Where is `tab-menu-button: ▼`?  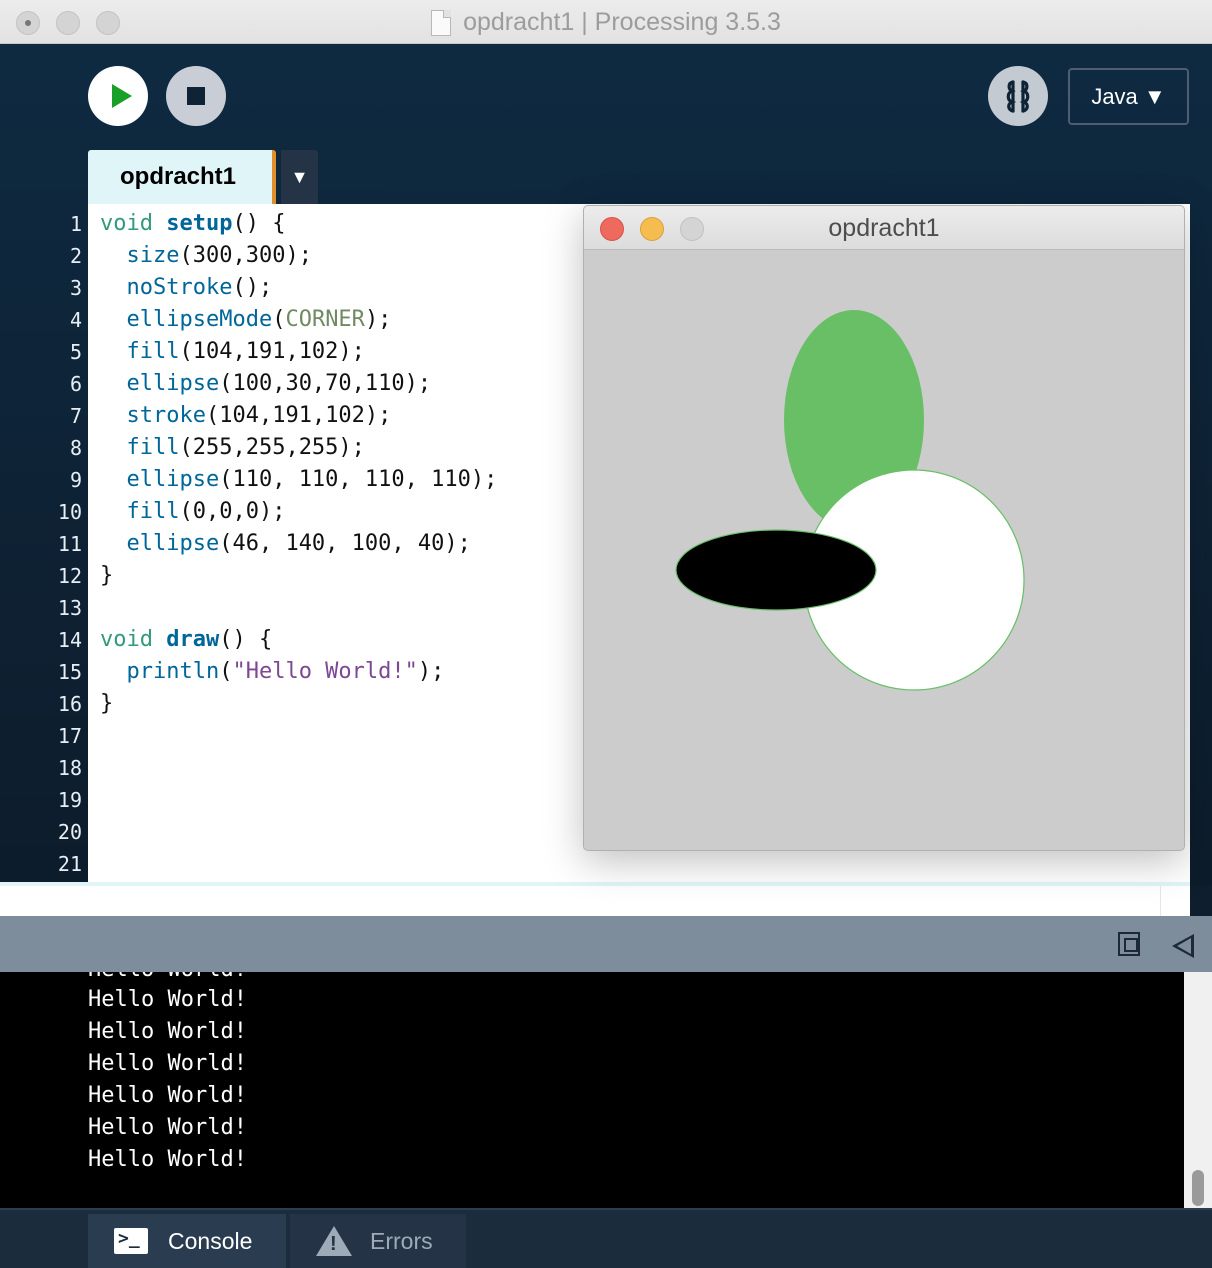
tab-menu-button: ▼ is located at coordinates (299, 177).